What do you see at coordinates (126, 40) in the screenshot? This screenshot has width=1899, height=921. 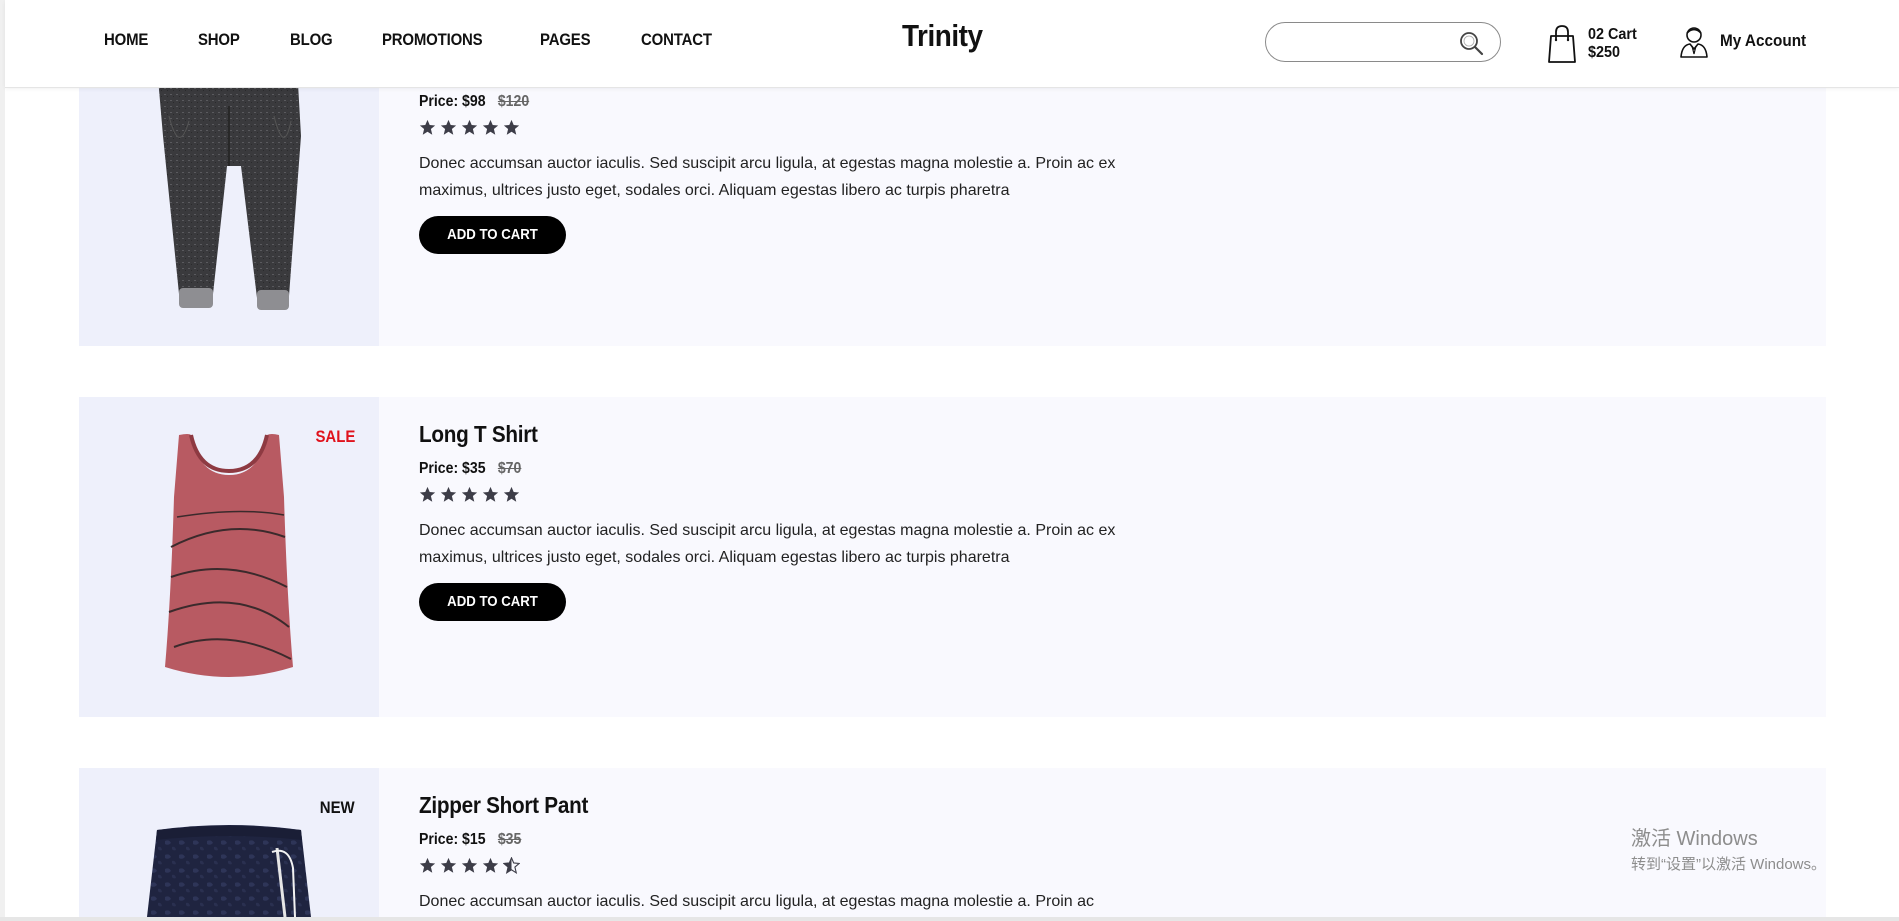 I see `nav-home: HOME` at bounding box center [126, 40].